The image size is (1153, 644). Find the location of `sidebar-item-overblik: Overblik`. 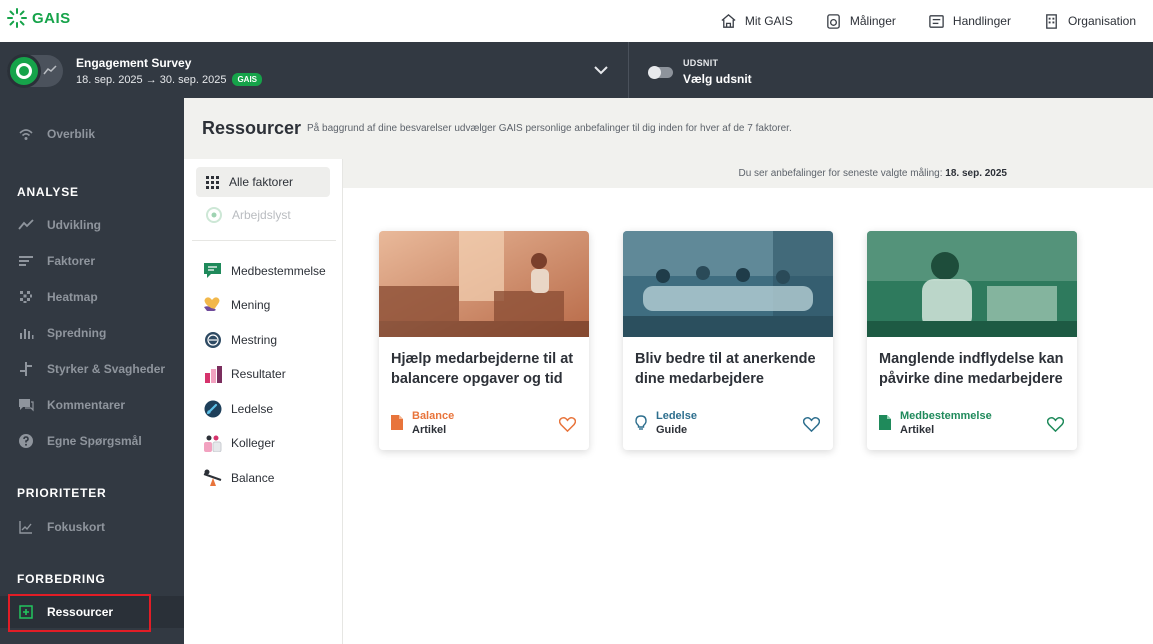

sidebar-item-overblik: Overblik is located at coordinates (92, 134).